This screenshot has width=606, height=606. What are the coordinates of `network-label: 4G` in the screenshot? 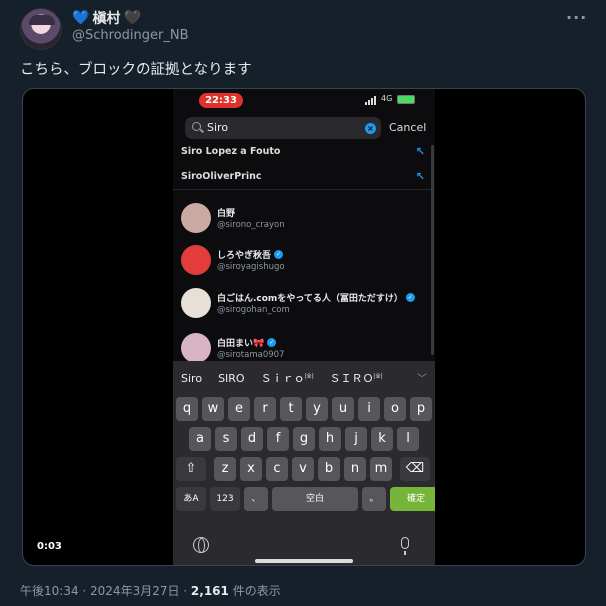 It's located at (387, 98).